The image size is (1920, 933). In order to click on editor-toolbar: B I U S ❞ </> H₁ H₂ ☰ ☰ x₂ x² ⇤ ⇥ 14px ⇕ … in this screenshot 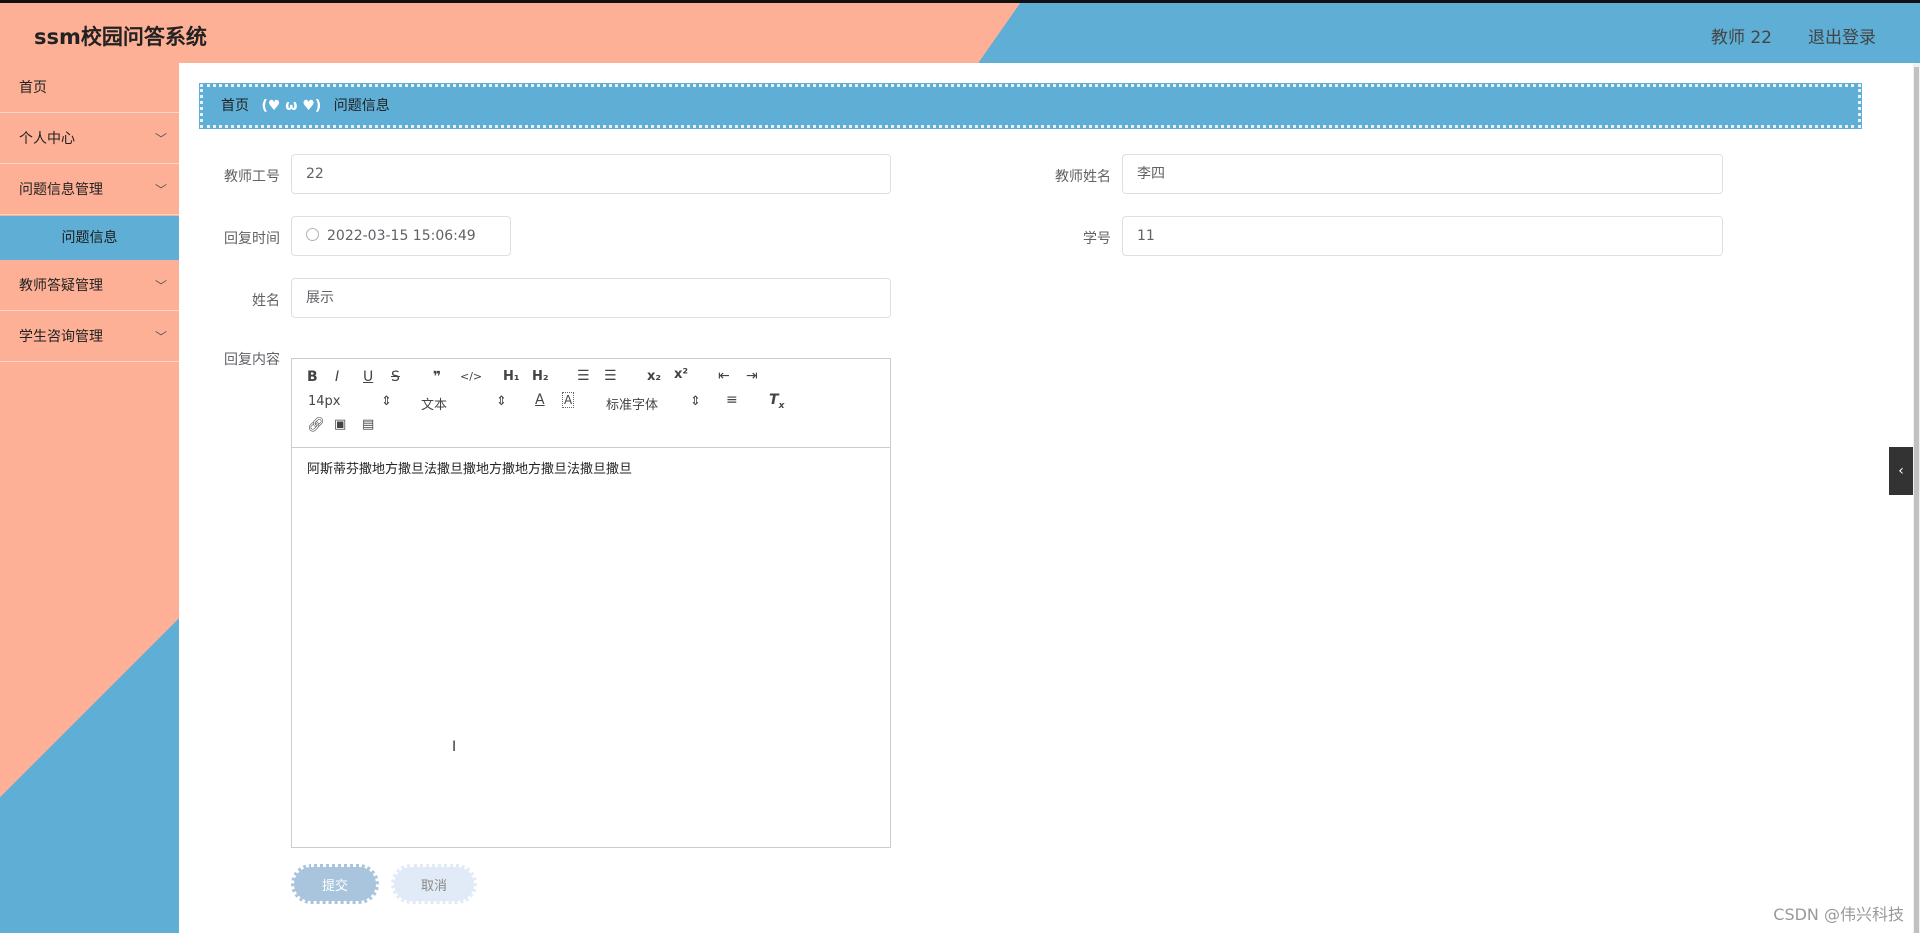, I will do `click(591, 403)`.